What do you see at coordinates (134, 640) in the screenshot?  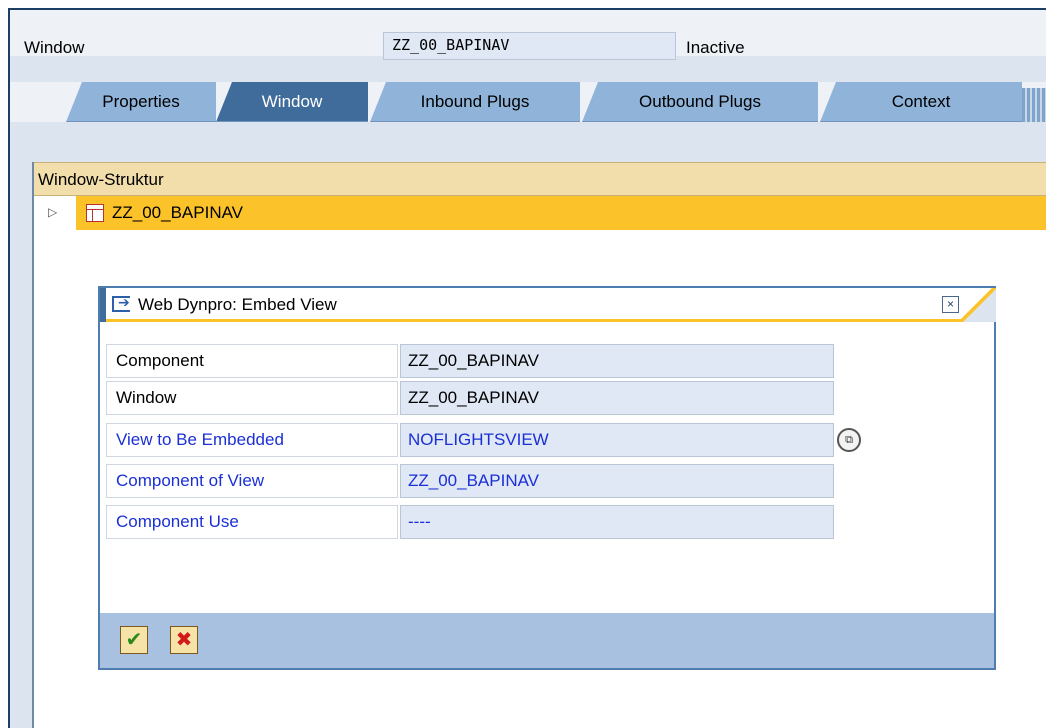 I see `confirm-button: ✔` at bounding box center [134, 640].